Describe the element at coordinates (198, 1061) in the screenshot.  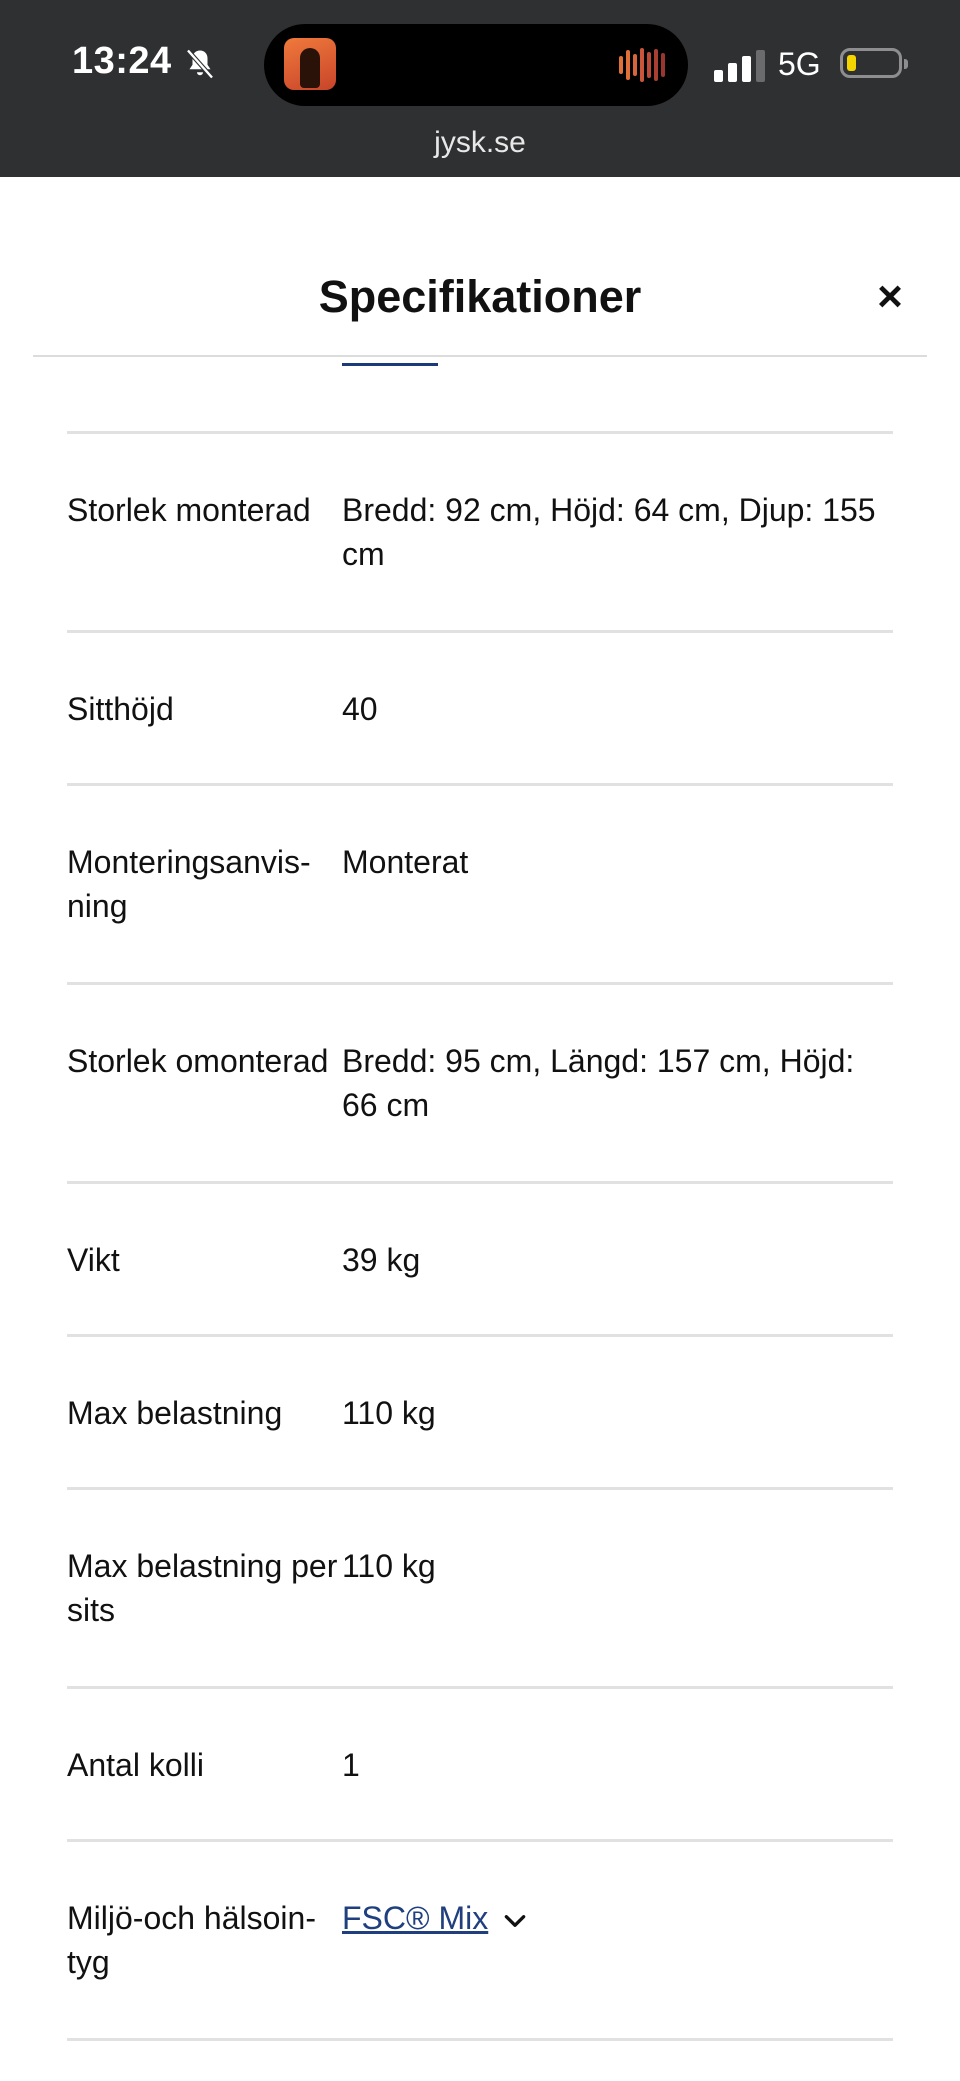
I see `spec-label: Storlek omonterad` at that location.